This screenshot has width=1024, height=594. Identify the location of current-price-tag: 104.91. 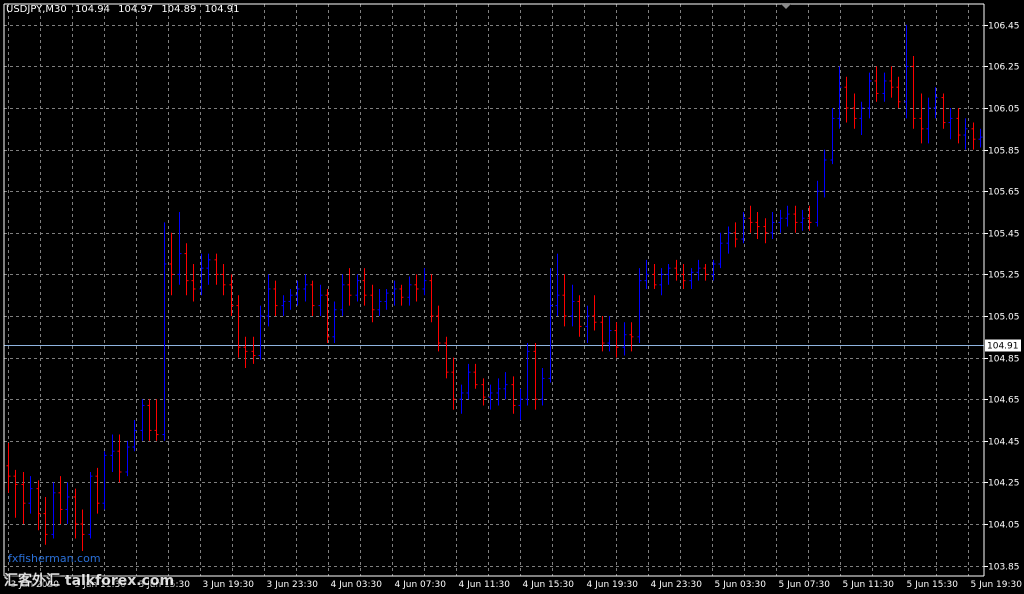
(1003, 345).